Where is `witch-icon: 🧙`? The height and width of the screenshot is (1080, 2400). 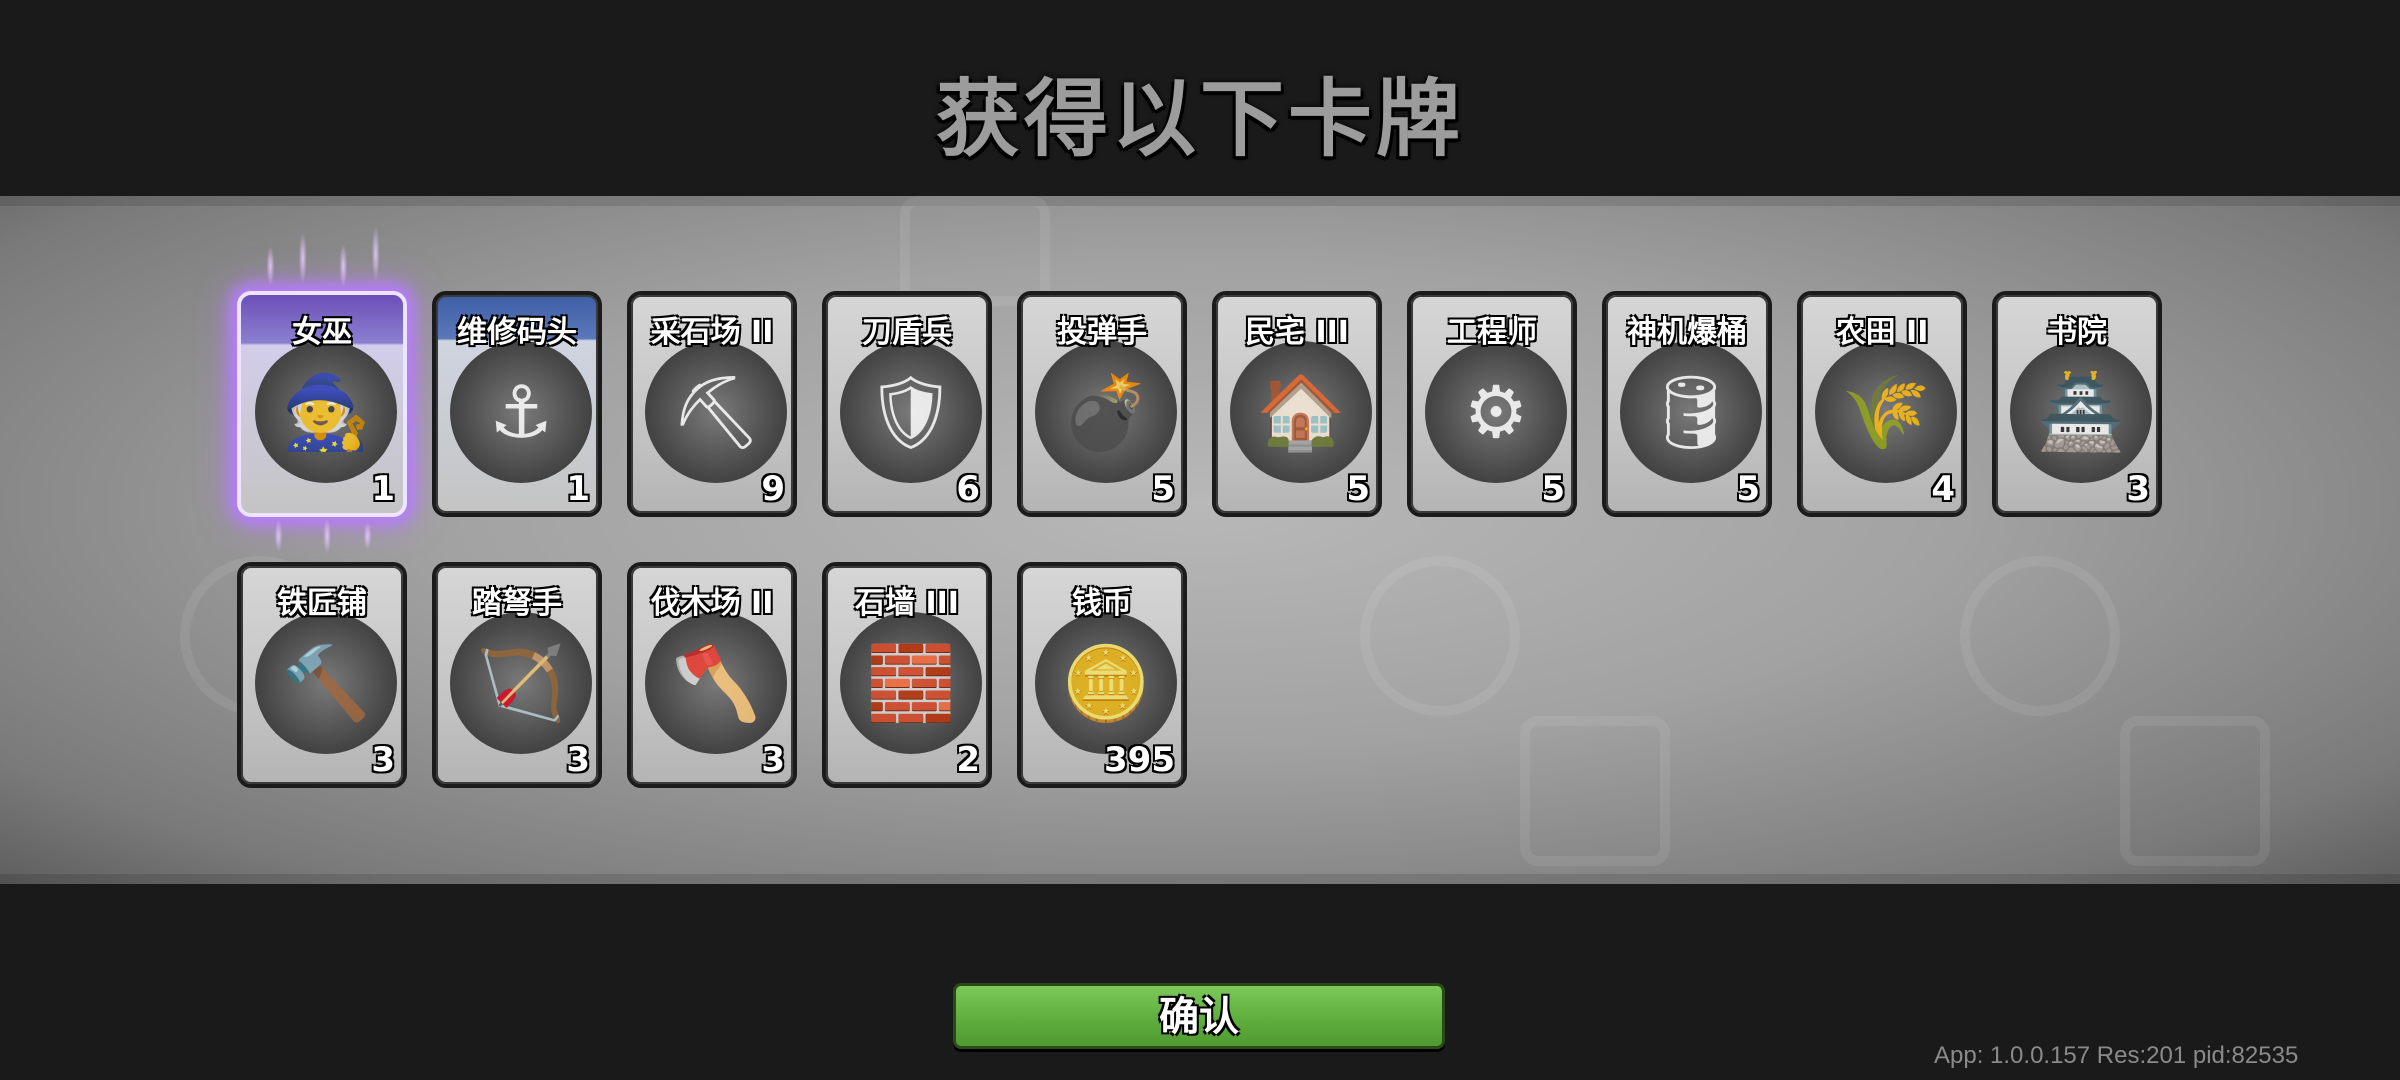 witch-icon: 🧙 is located at coordinates (326, 412).